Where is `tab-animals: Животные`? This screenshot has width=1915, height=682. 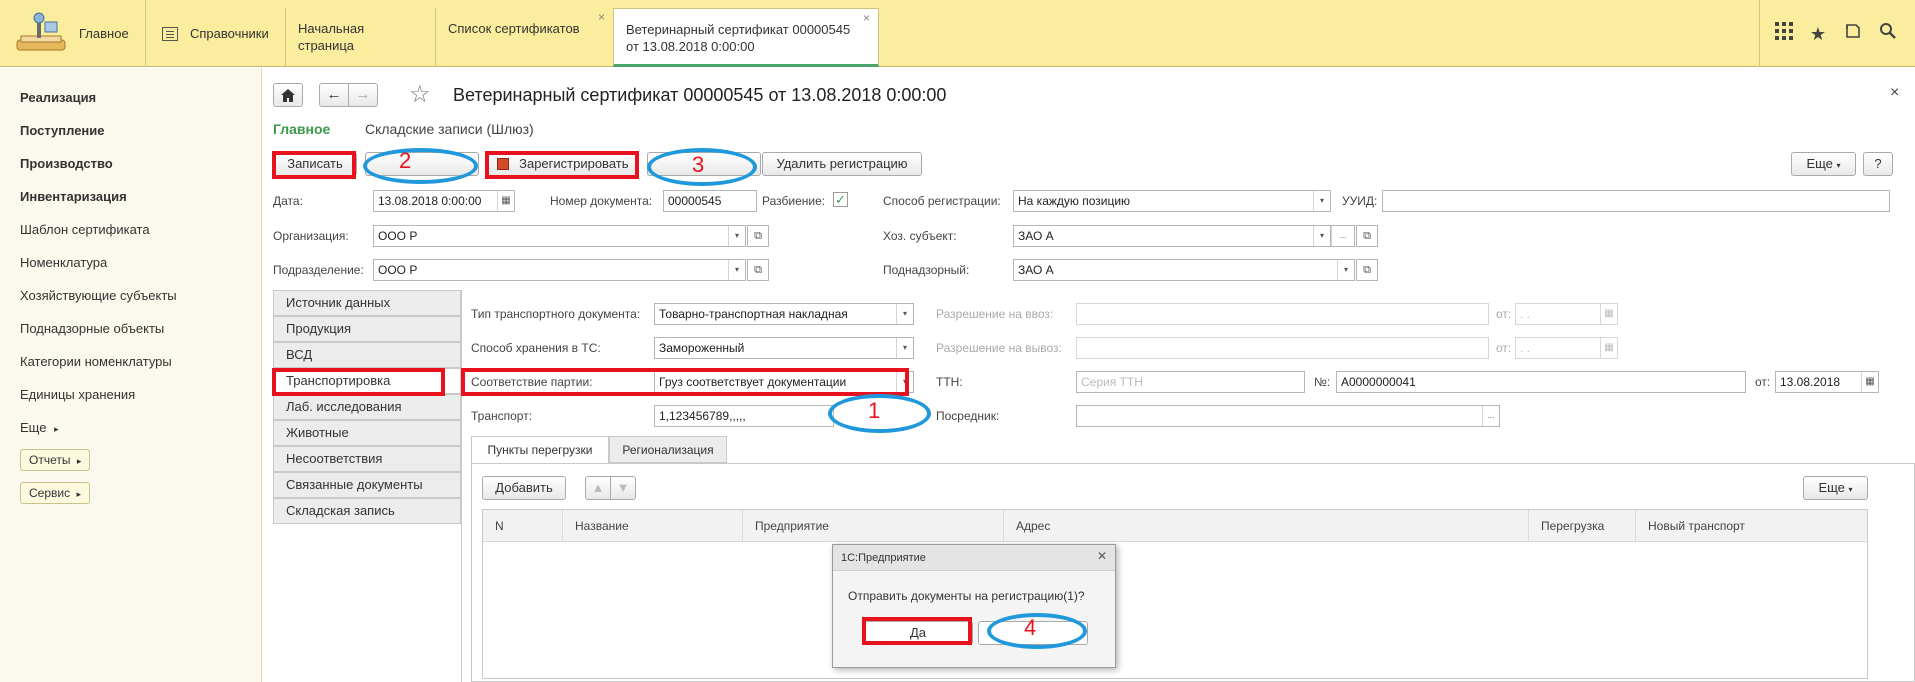
tab-animals: Животные is located at coordinates (367, 433).